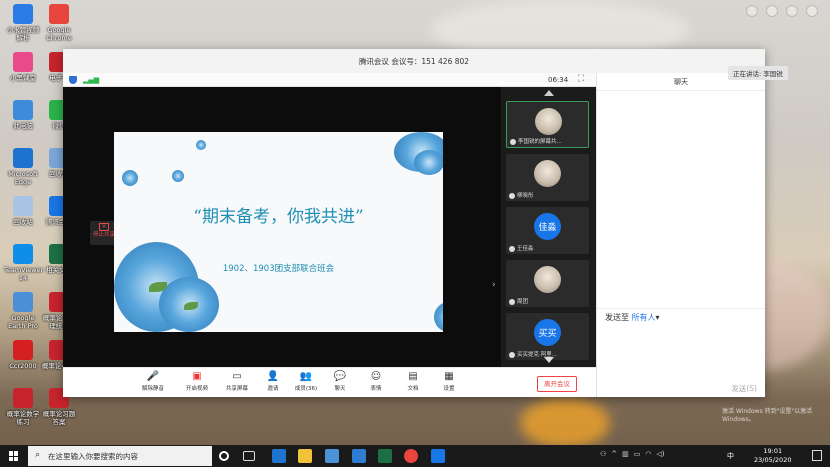 This screenshot has width=830, height=467. Describe the element at coordinates (752, 11) in the screenshot. I see `lock-icon` at that location.